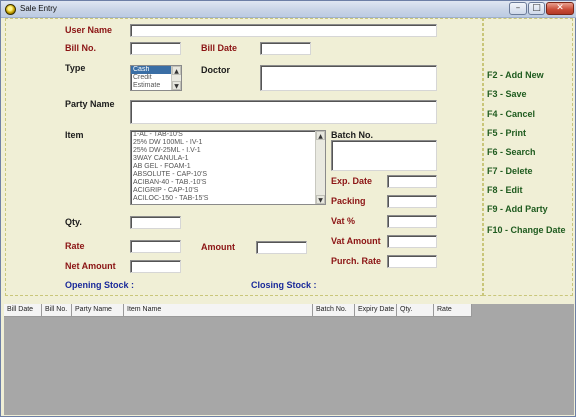  I want to click on rate-label: Rate, so click(75, 246).